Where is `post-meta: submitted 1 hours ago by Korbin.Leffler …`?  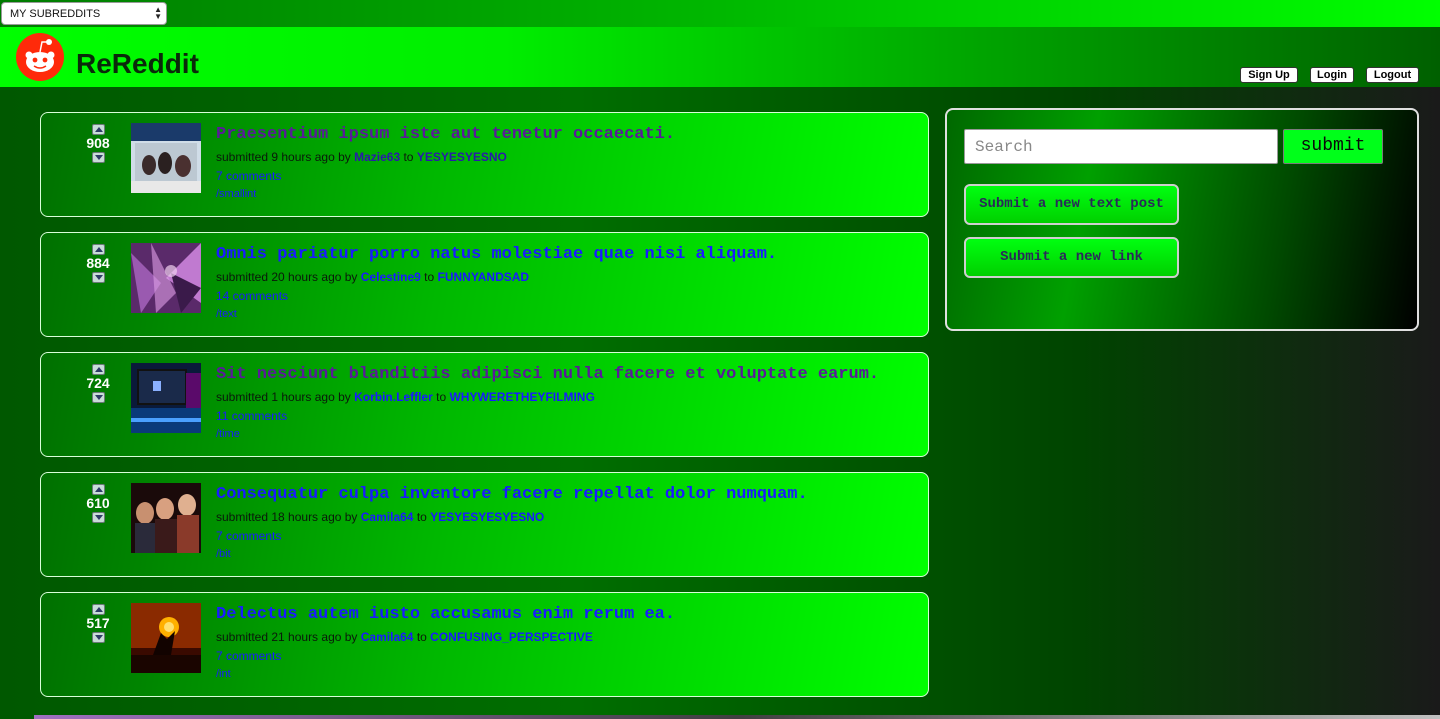 post-meta: submitted 1 hours ago by Korbin.Leffler … is located at coordinates (405, 397).